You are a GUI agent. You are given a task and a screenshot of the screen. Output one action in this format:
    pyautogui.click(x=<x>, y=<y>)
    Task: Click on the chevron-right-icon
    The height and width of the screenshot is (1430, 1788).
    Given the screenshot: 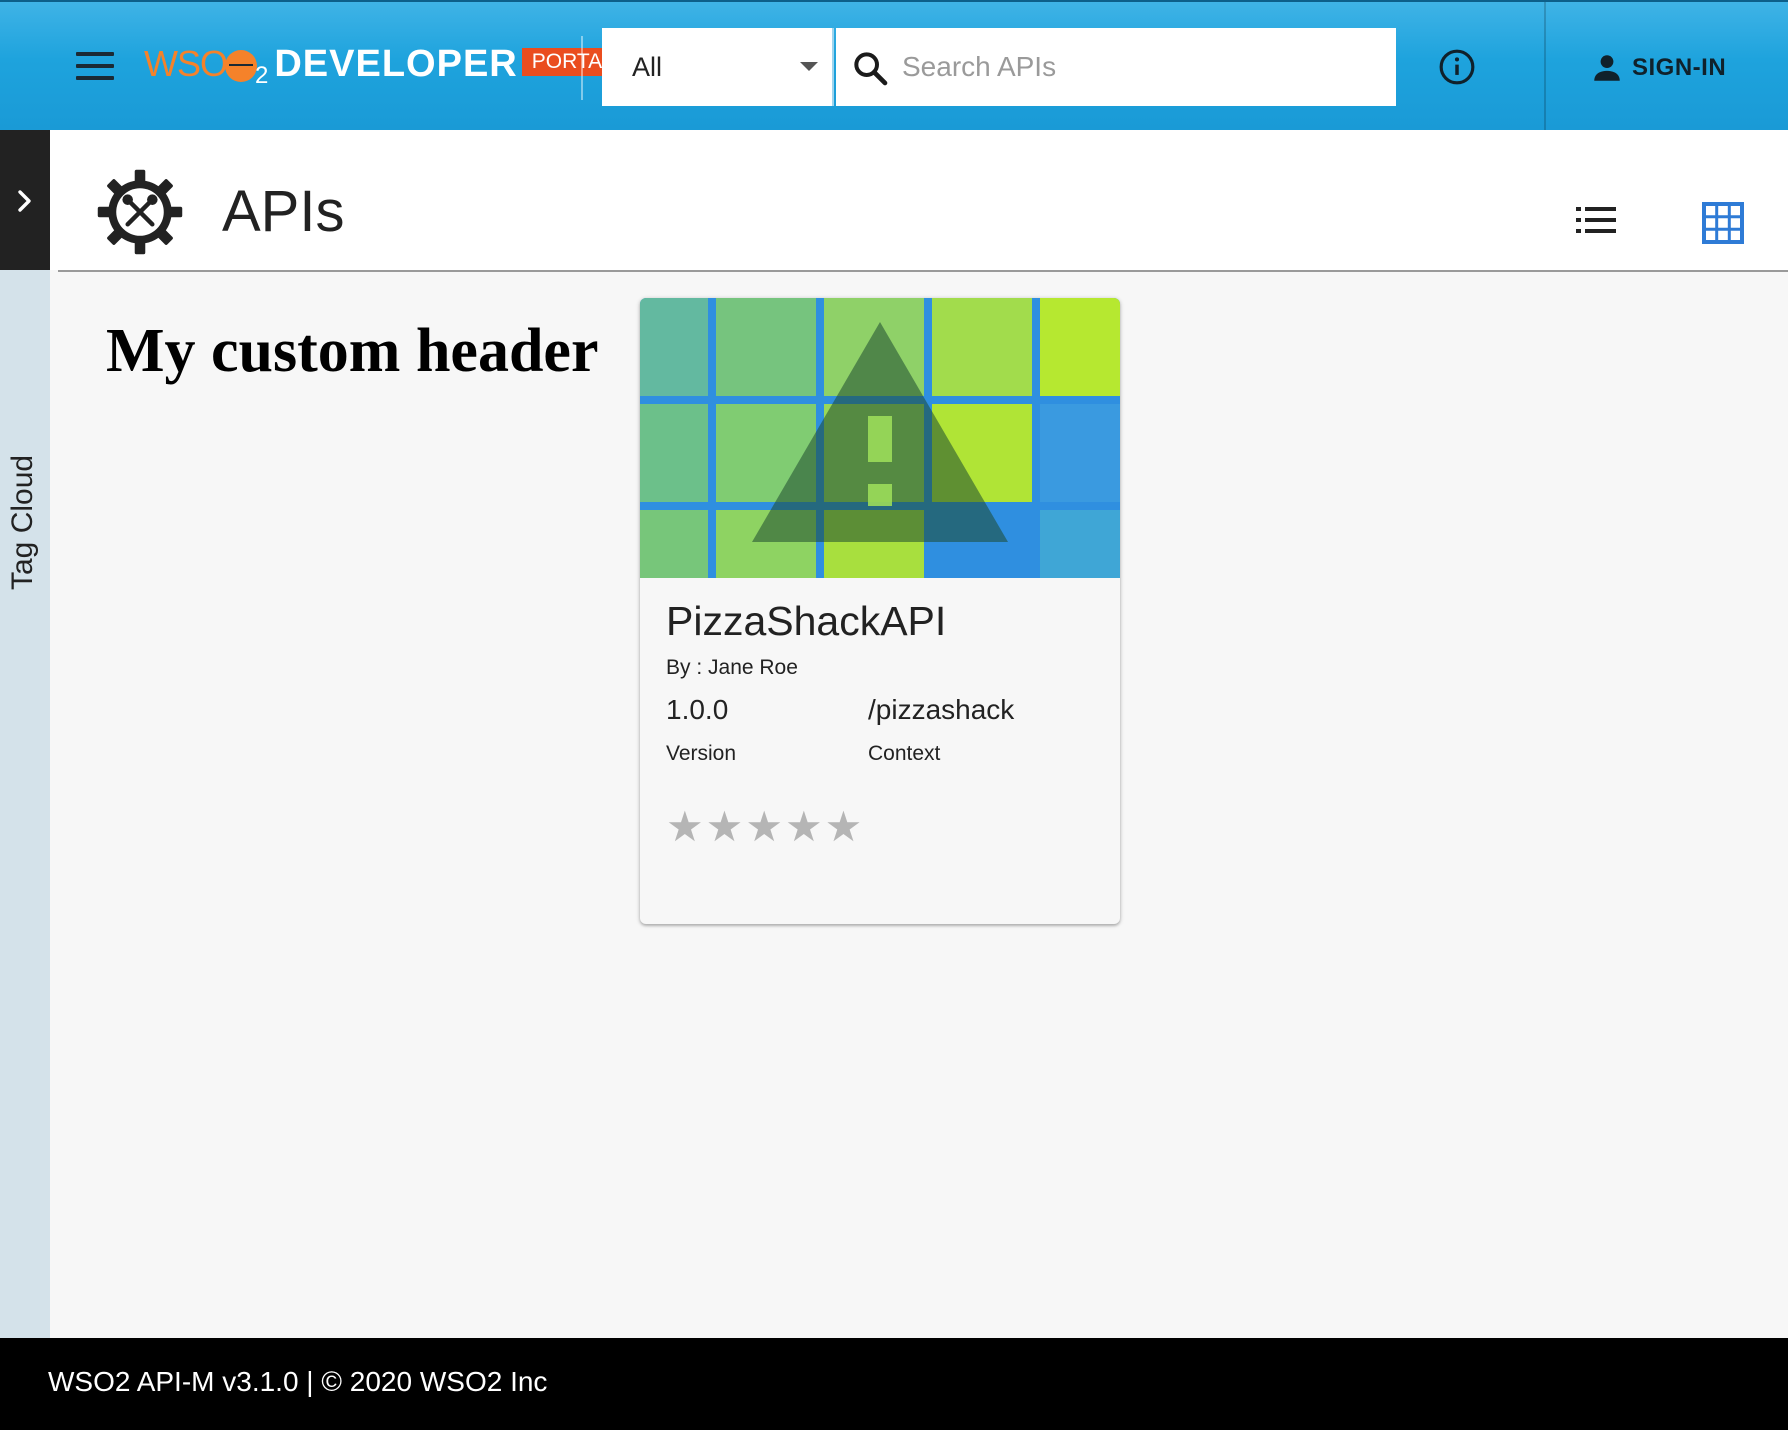 What is the action you would take?
    pyautogui.click(x=24, y=201)
    